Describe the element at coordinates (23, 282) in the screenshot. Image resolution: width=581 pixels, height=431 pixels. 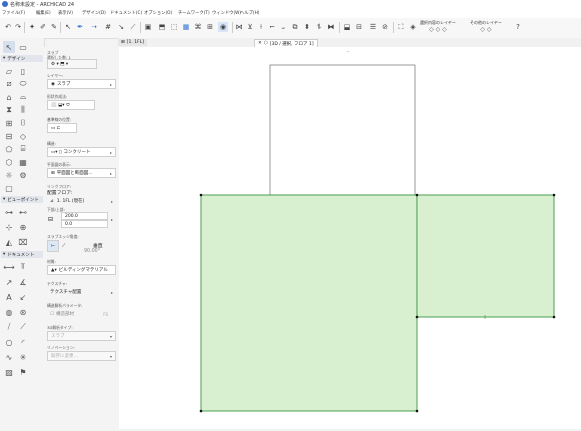
I see `angle-dimension-icon: ∡` at that location.